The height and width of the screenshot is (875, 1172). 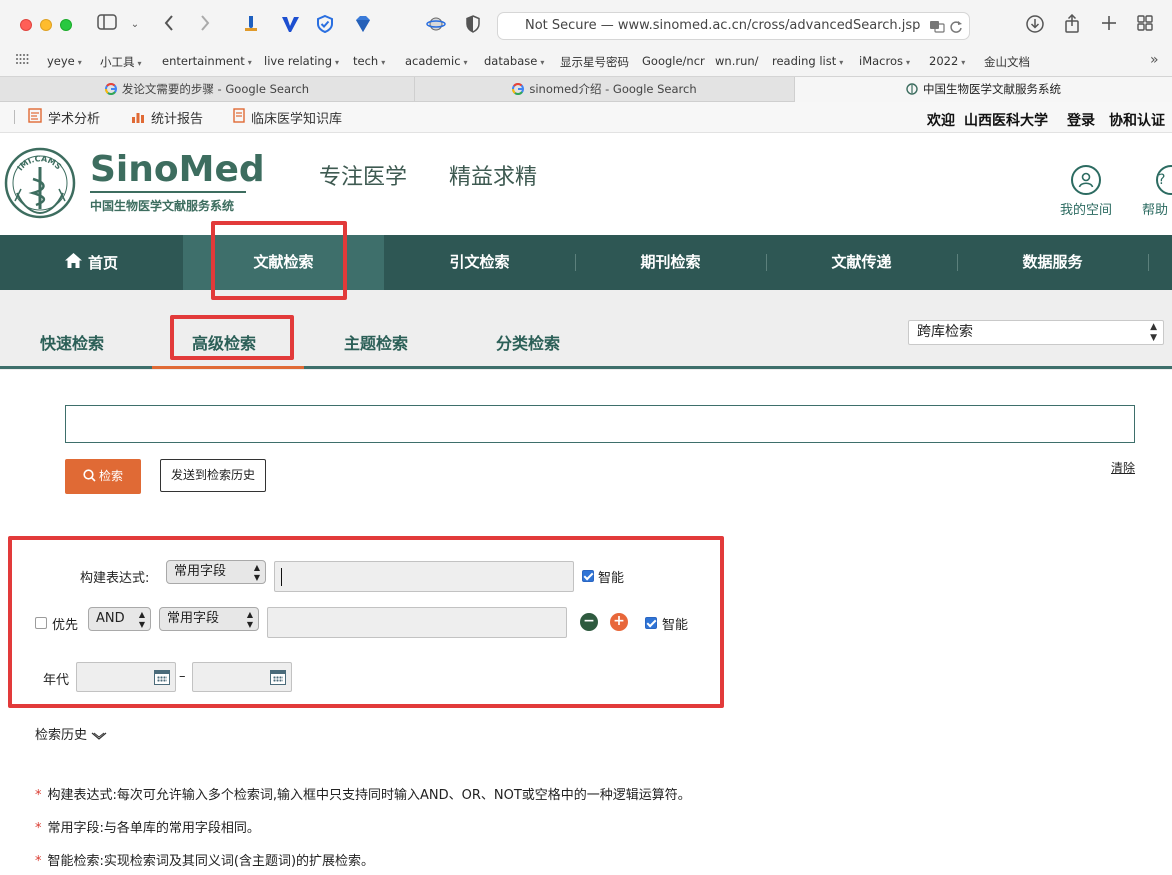 I want to click on boolean-operator-select: AND ▲ ▼, so click(x=119, y=619).